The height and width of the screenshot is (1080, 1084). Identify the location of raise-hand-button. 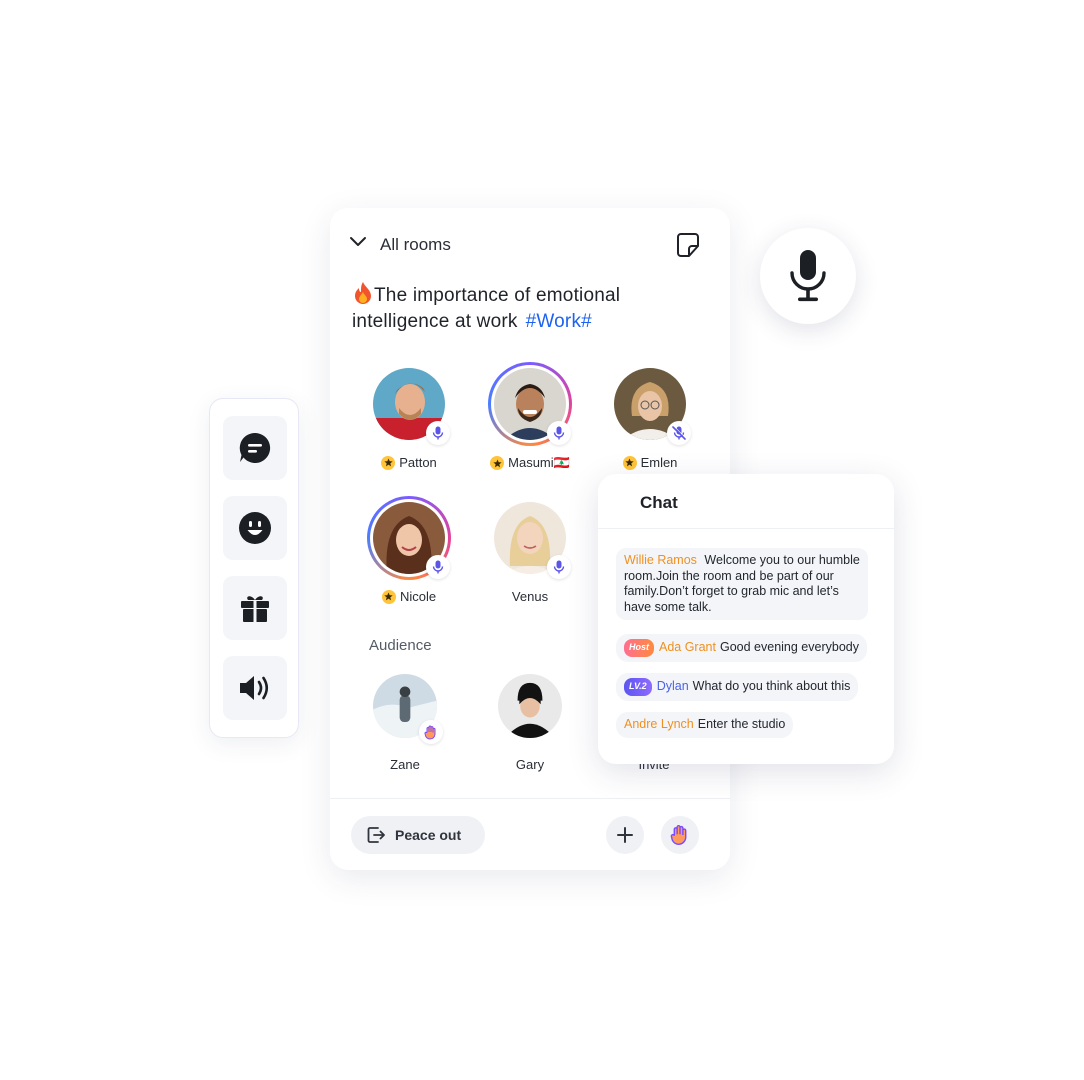
(680, 835).